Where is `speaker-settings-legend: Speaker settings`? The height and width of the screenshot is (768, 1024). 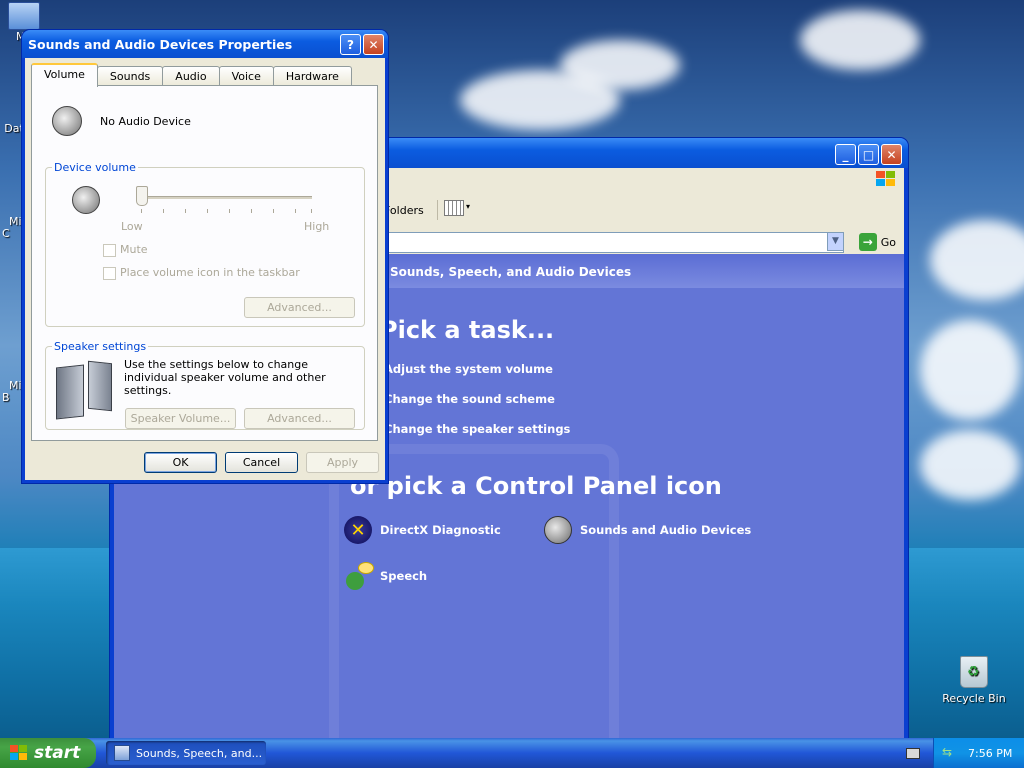
speaker-settings-legend: Speaker settings is located at coordinates (100, 346).